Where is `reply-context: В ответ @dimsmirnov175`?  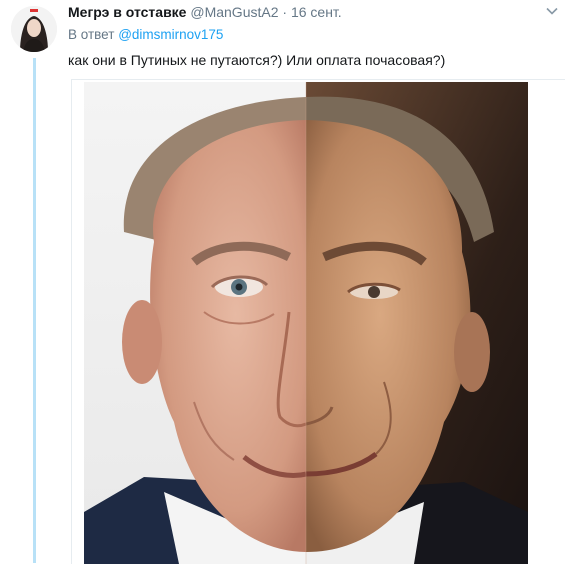
reply-context: В ответ @dimsmirnov175 is located at coordinates (145, 34).